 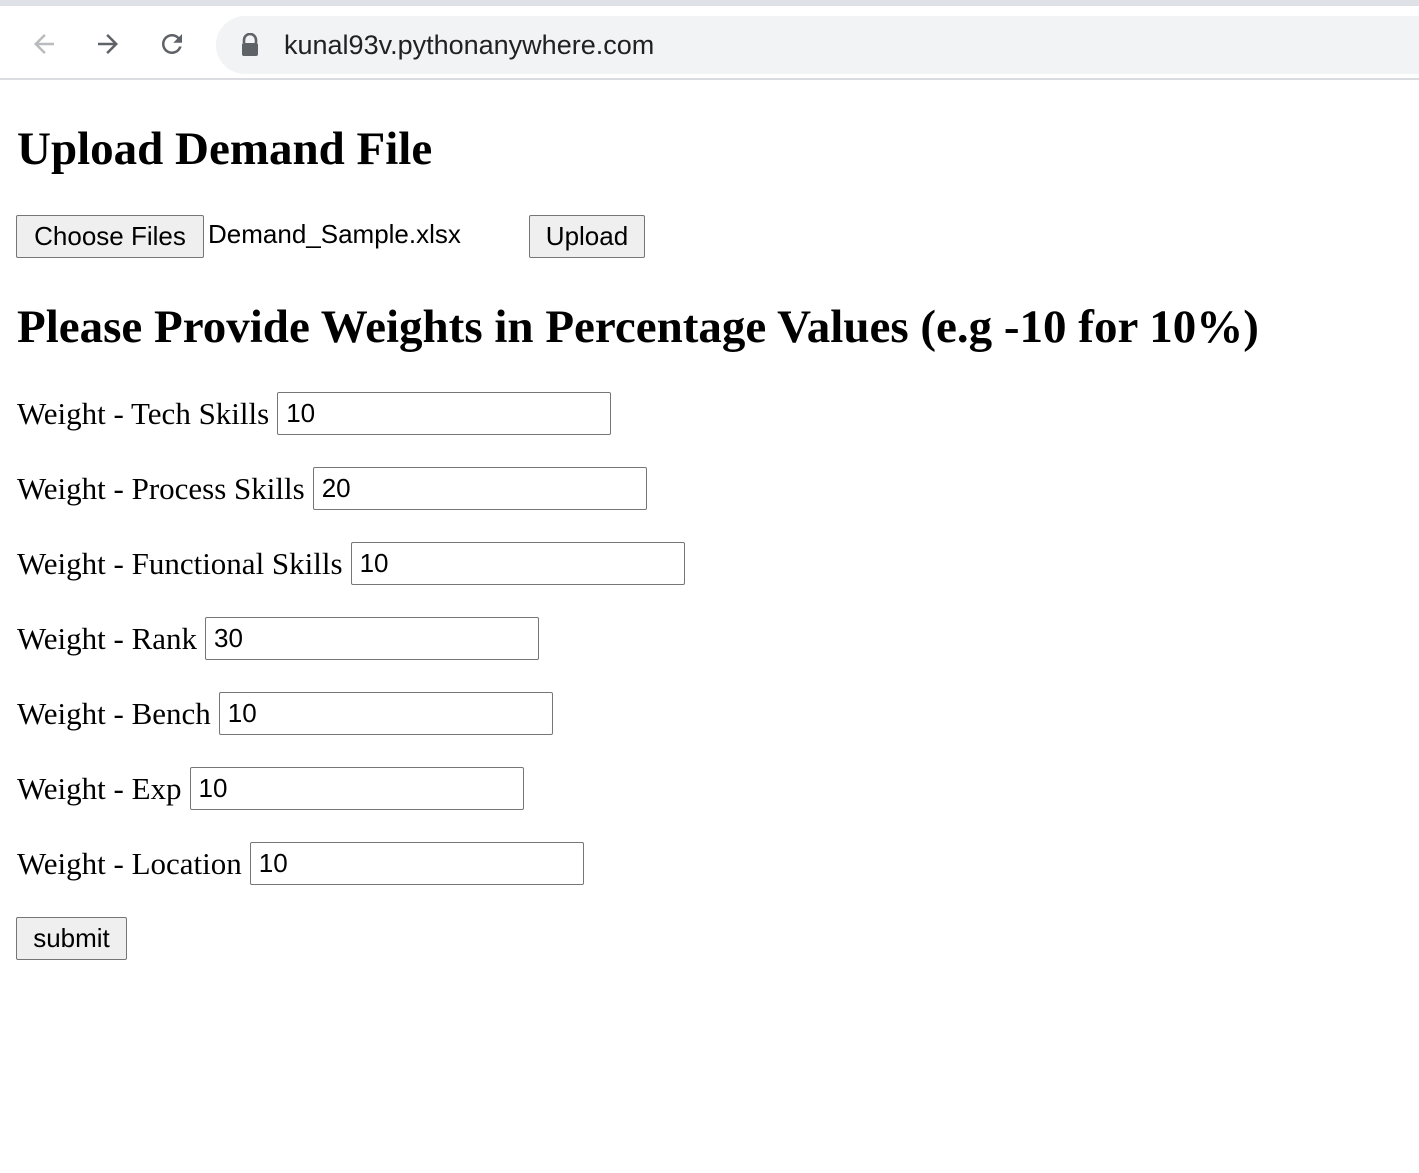 I want to click on arrow-left-icon, so click(x=44, y=44).